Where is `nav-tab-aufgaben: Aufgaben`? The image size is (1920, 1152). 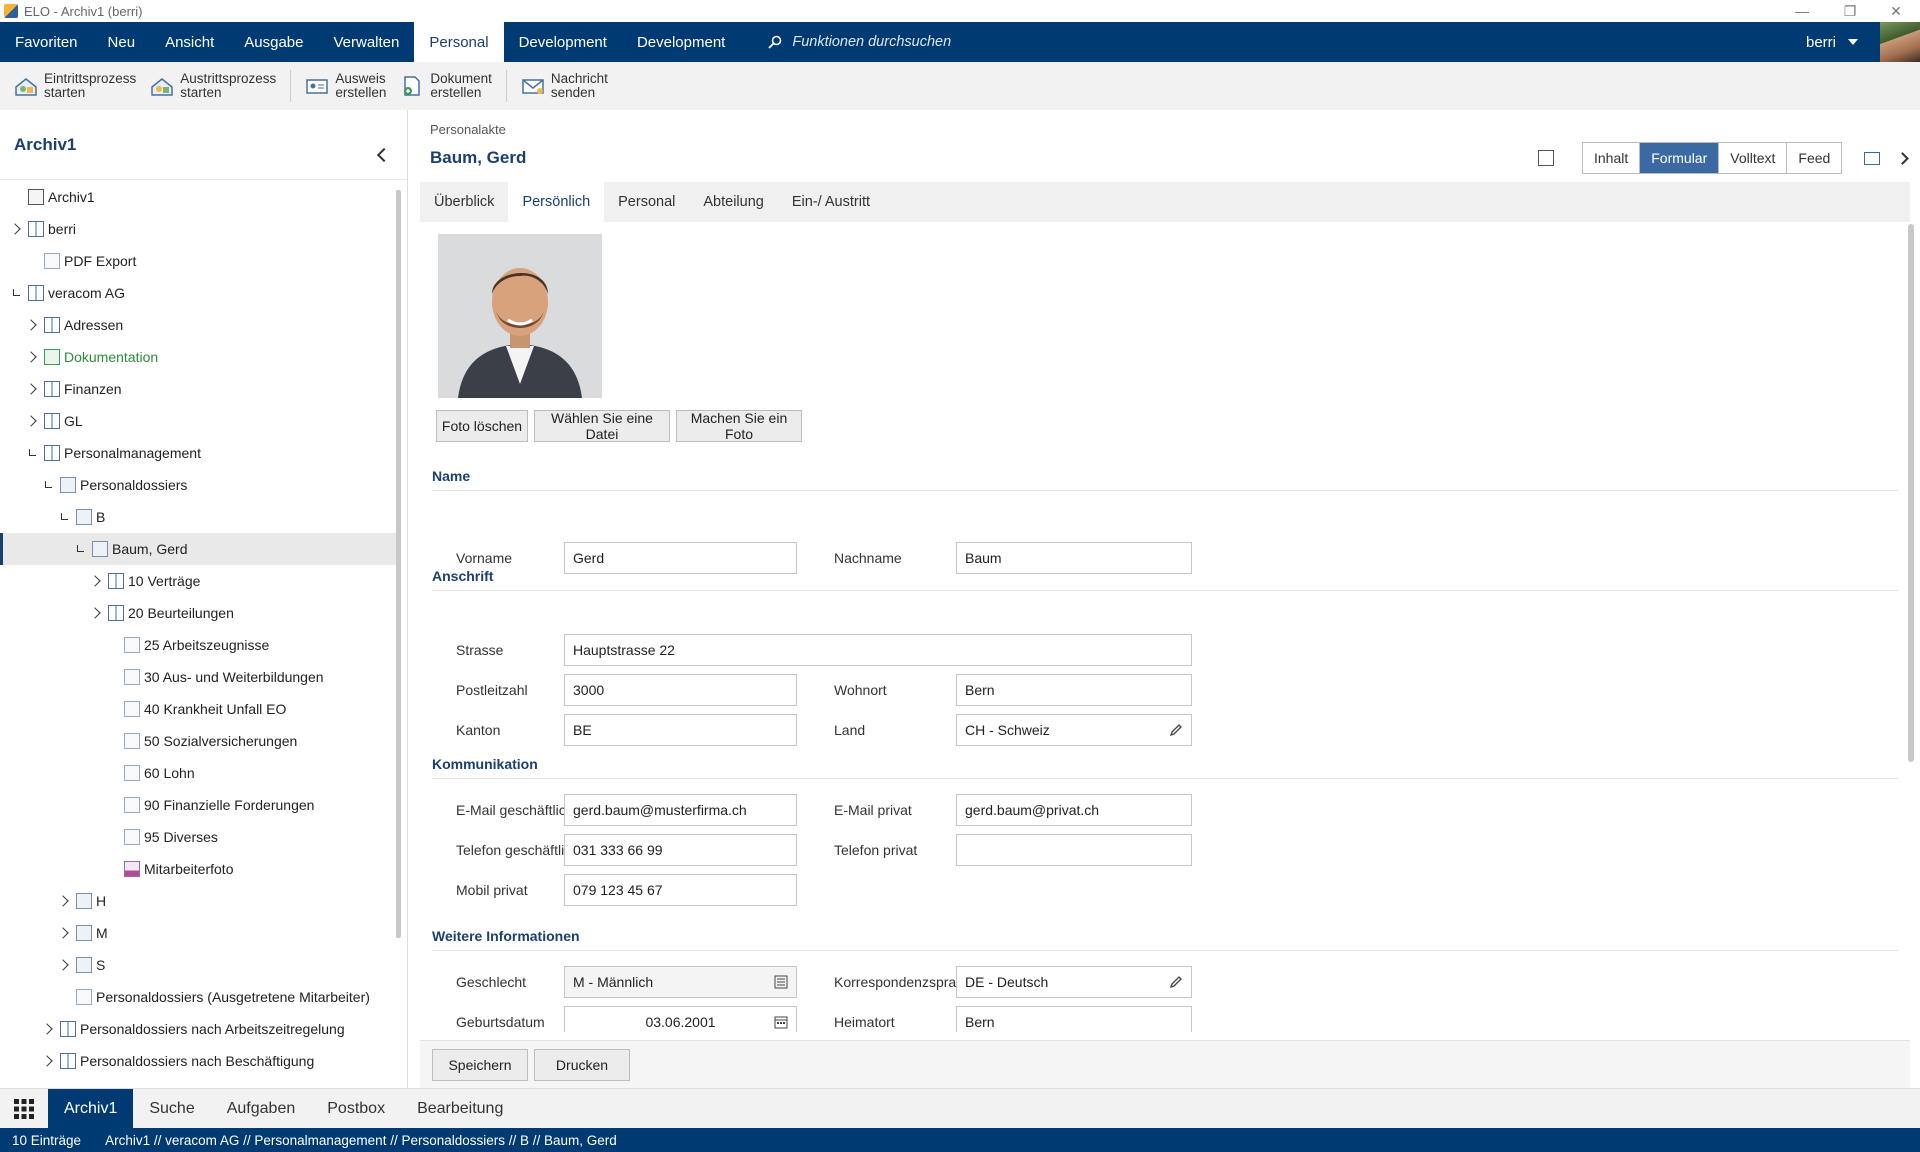
nav-tab-aufgaben: Aufgaben is located at coordinates (261, 1108).